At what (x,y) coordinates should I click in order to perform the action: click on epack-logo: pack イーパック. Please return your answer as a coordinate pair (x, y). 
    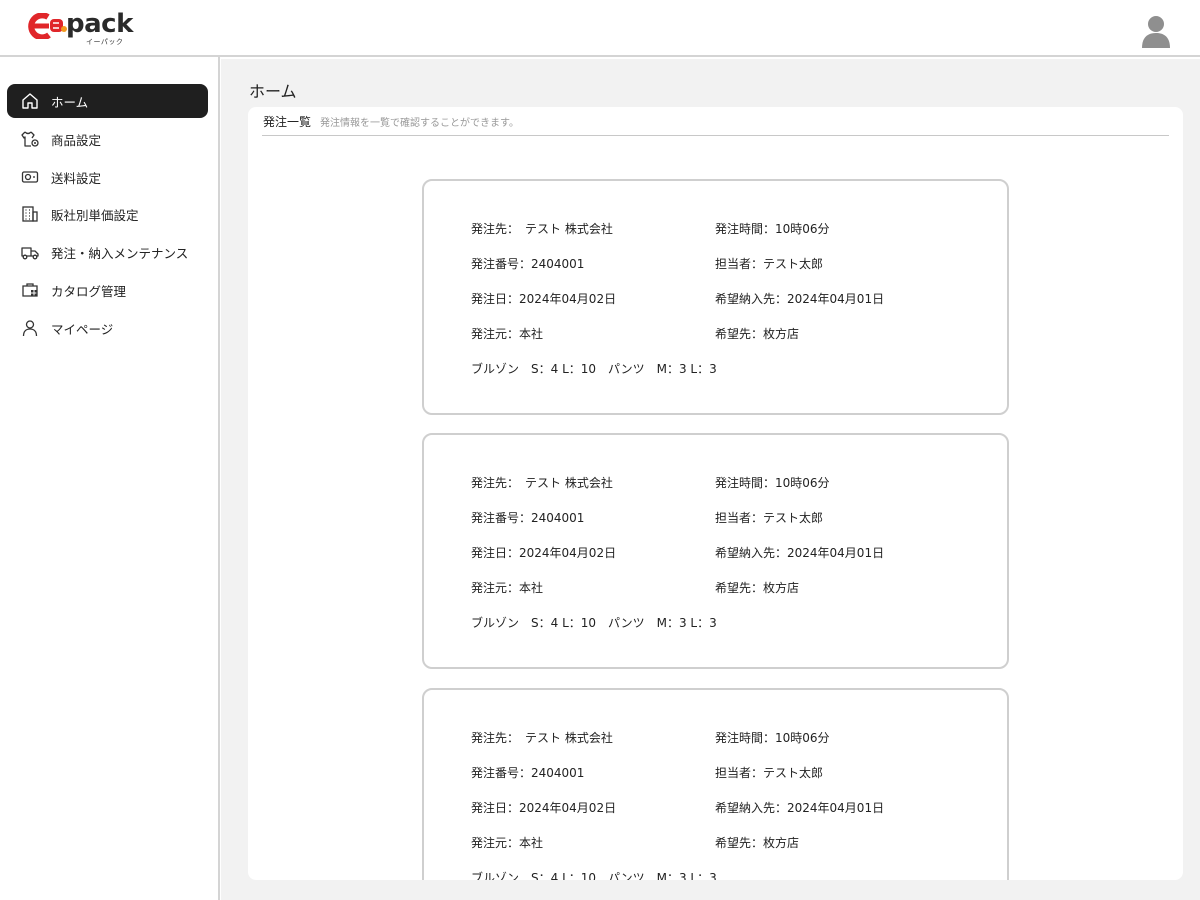
    Looking at the image, I should click on (83, 27).